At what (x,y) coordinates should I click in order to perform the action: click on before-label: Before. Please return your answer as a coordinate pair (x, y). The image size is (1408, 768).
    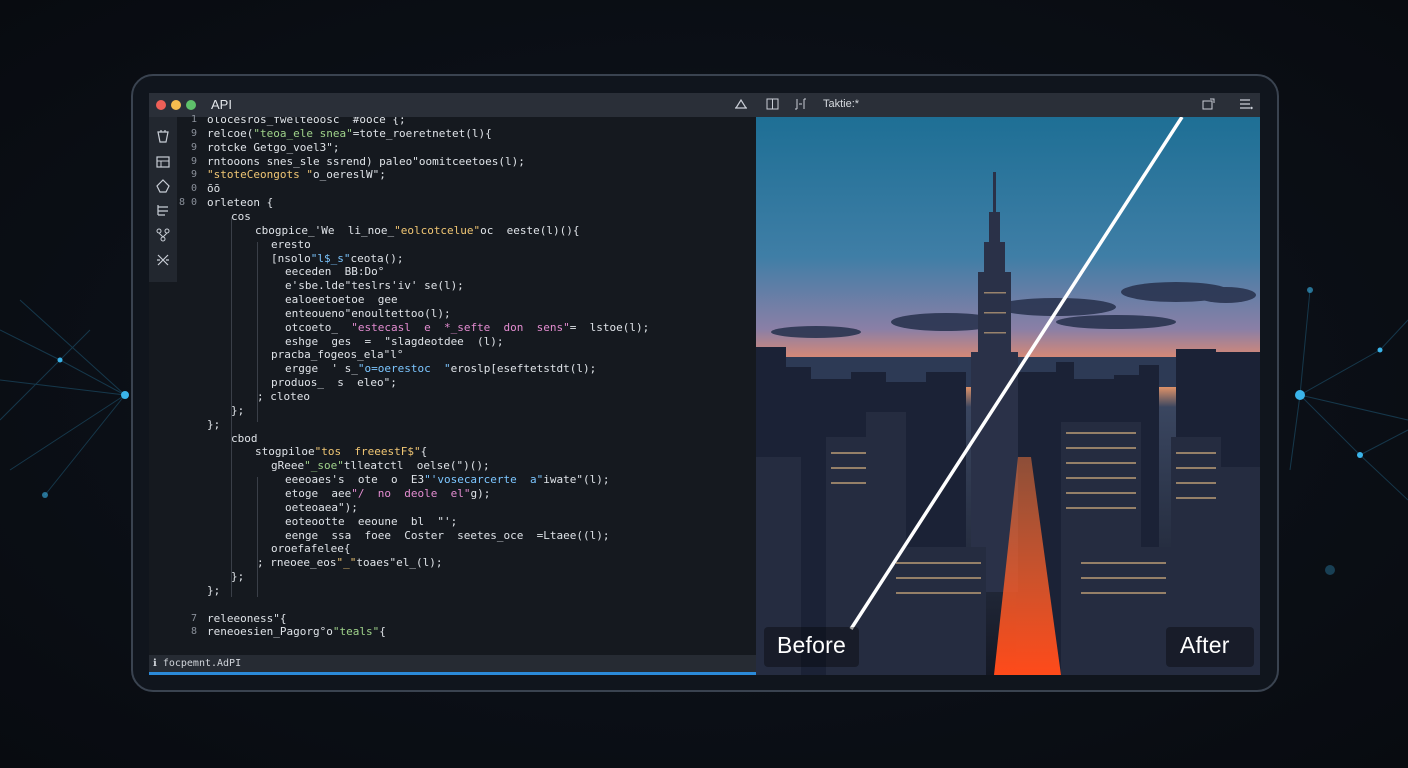
    Looking at the image, I should click on (811, 645).